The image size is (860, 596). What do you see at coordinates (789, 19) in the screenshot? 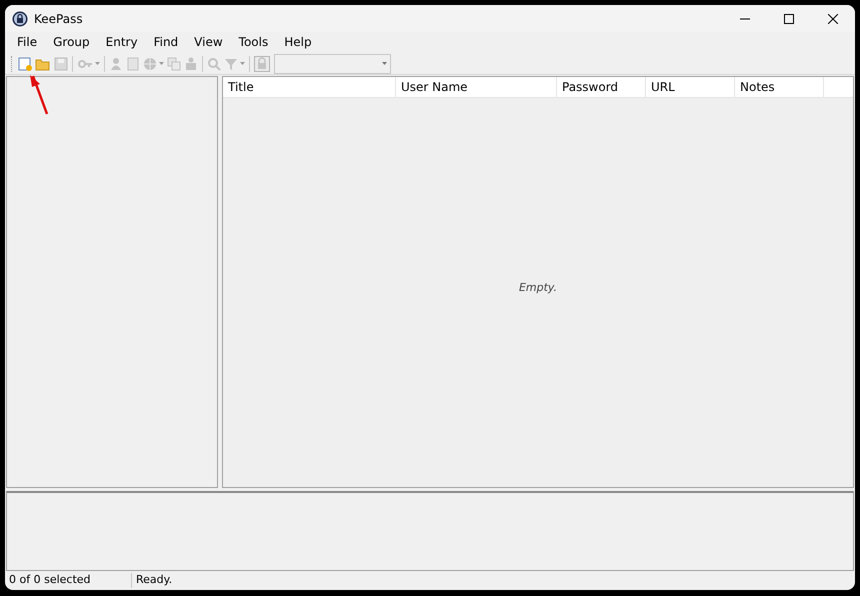
I see `maximize-icon` at bounding box center [789, 19].